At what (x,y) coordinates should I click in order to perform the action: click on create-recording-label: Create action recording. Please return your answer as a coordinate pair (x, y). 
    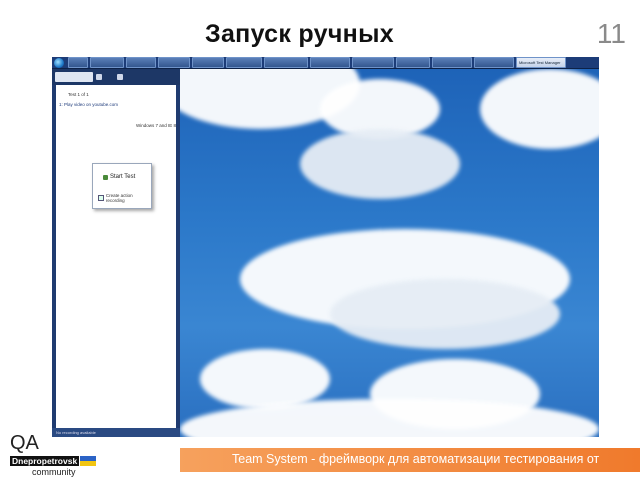
    Looking at the image, I should click on (119, 198).